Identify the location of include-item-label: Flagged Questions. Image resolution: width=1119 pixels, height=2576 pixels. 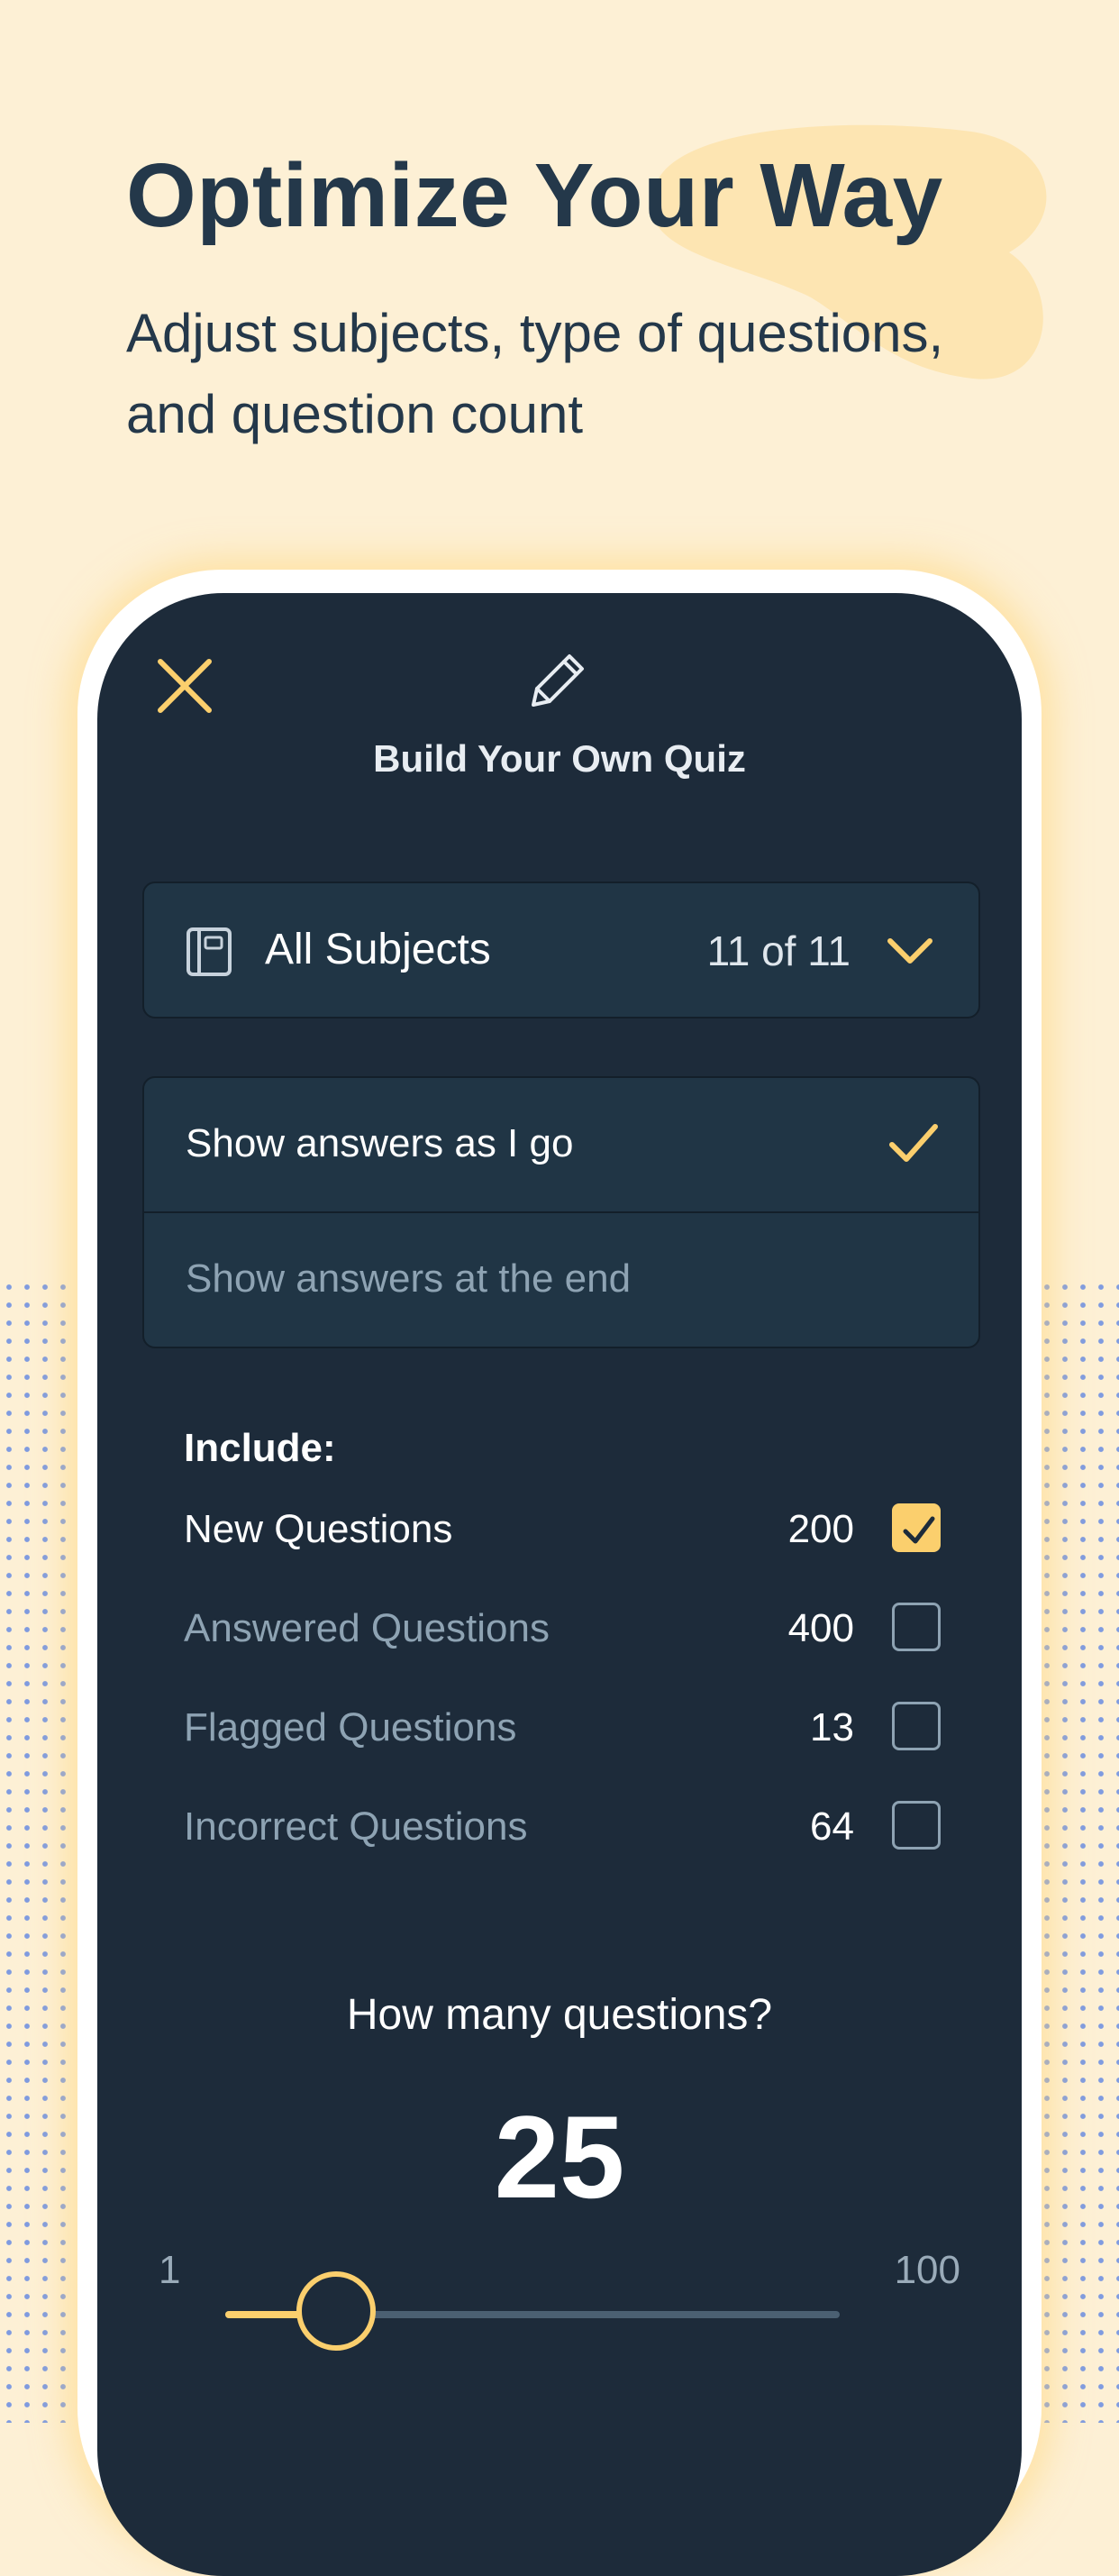
(350, 1727).